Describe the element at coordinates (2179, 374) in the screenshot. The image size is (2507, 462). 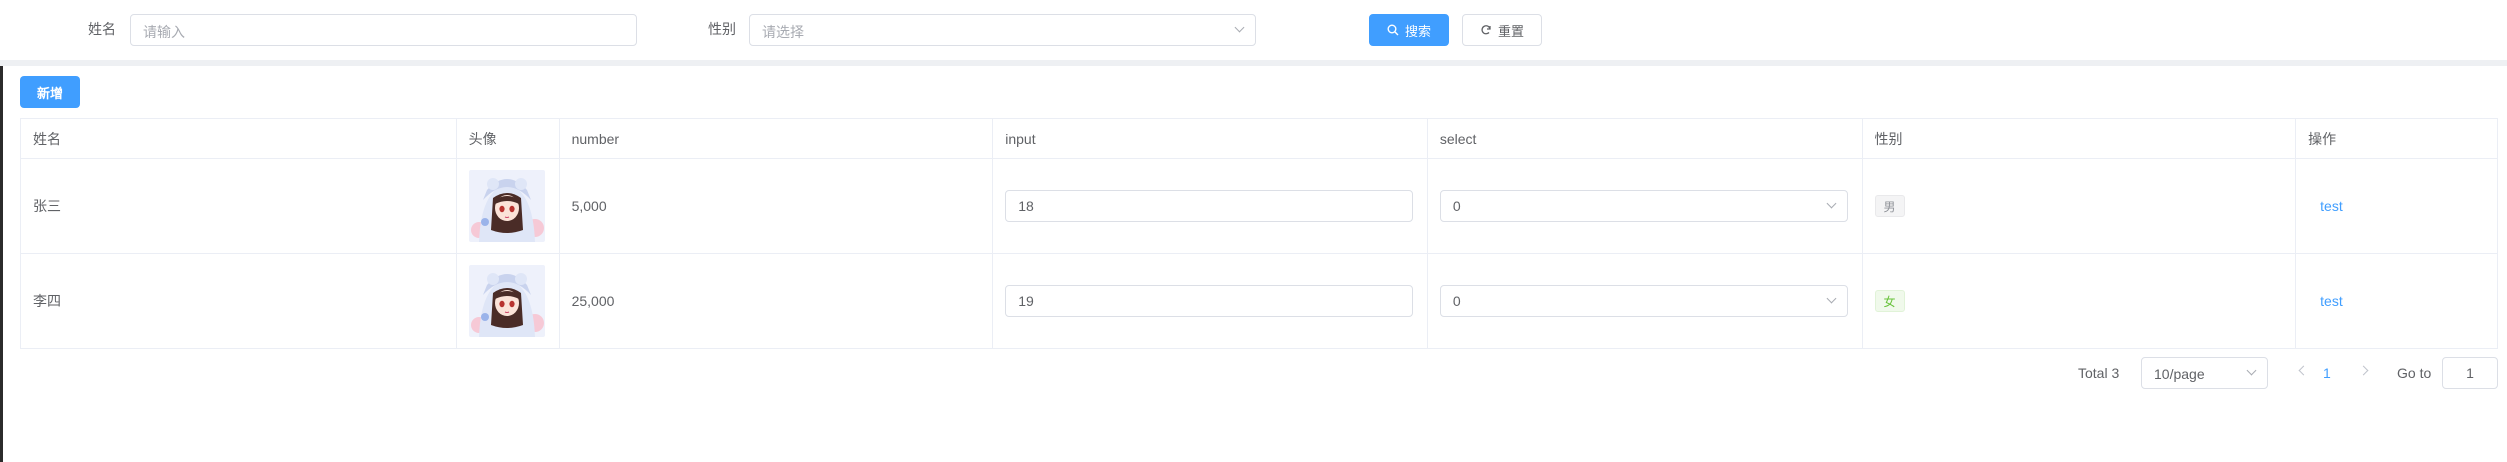
I see `page-size-value: 10/page` at that location.